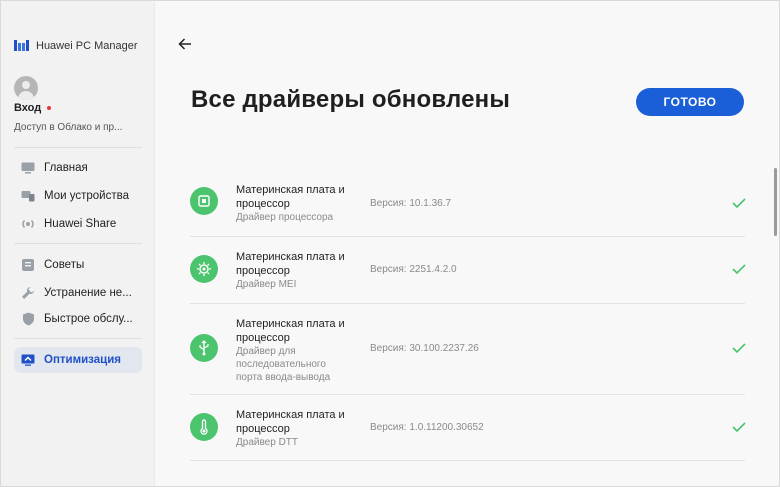  What do you see at coordinates (204, 427) in the screenshot?
I see `thermometer-icon` at bounding box center [204, 427].